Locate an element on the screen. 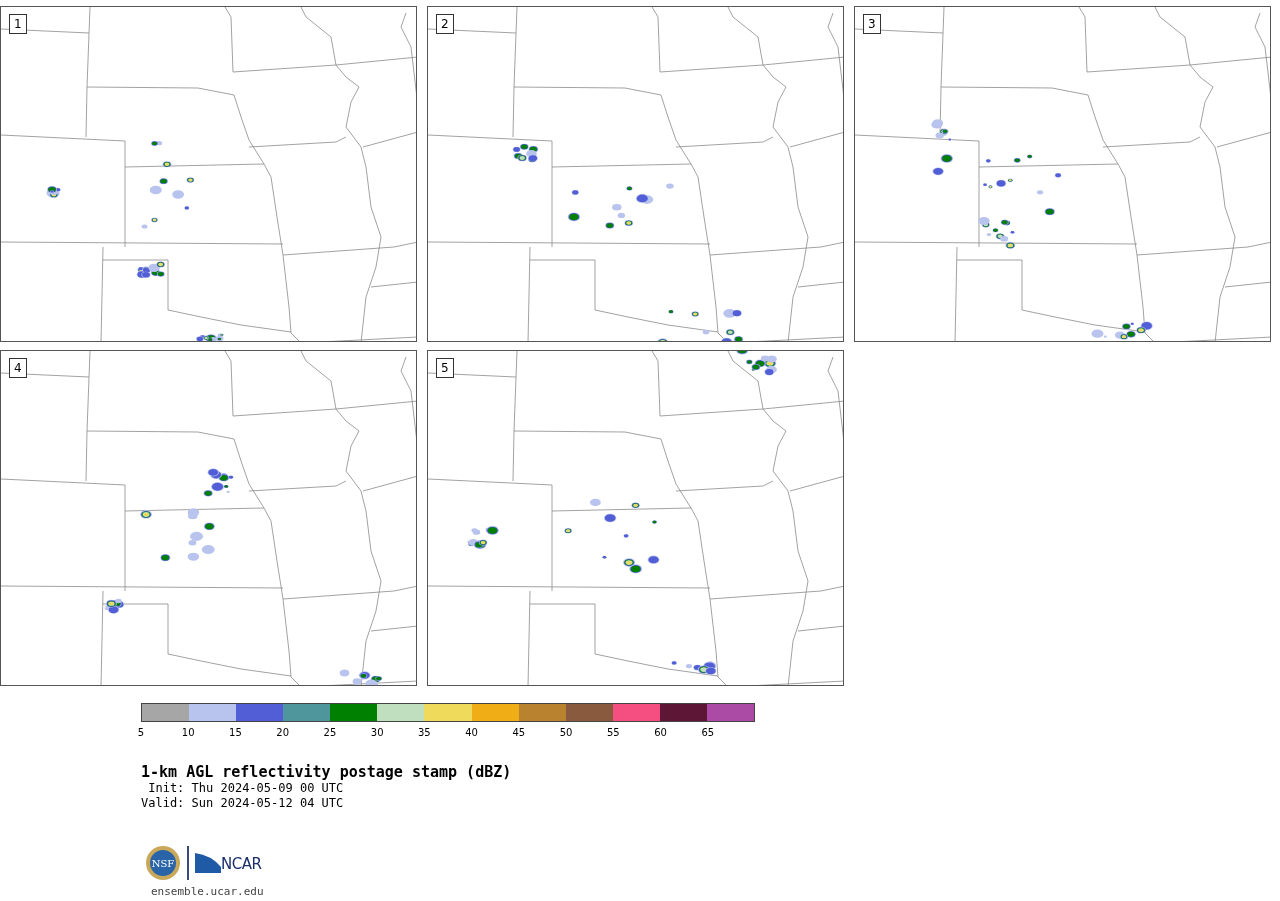 The width and height of the screenshot is (1280, 901). nsf-logo: NSF is located at coordinates (163, 863).